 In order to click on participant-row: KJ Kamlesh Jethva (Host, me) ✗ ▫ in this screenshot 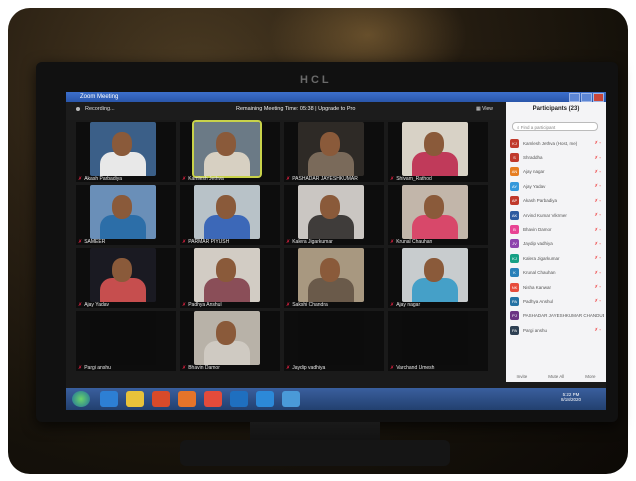, I will do `click(557, 143)`.